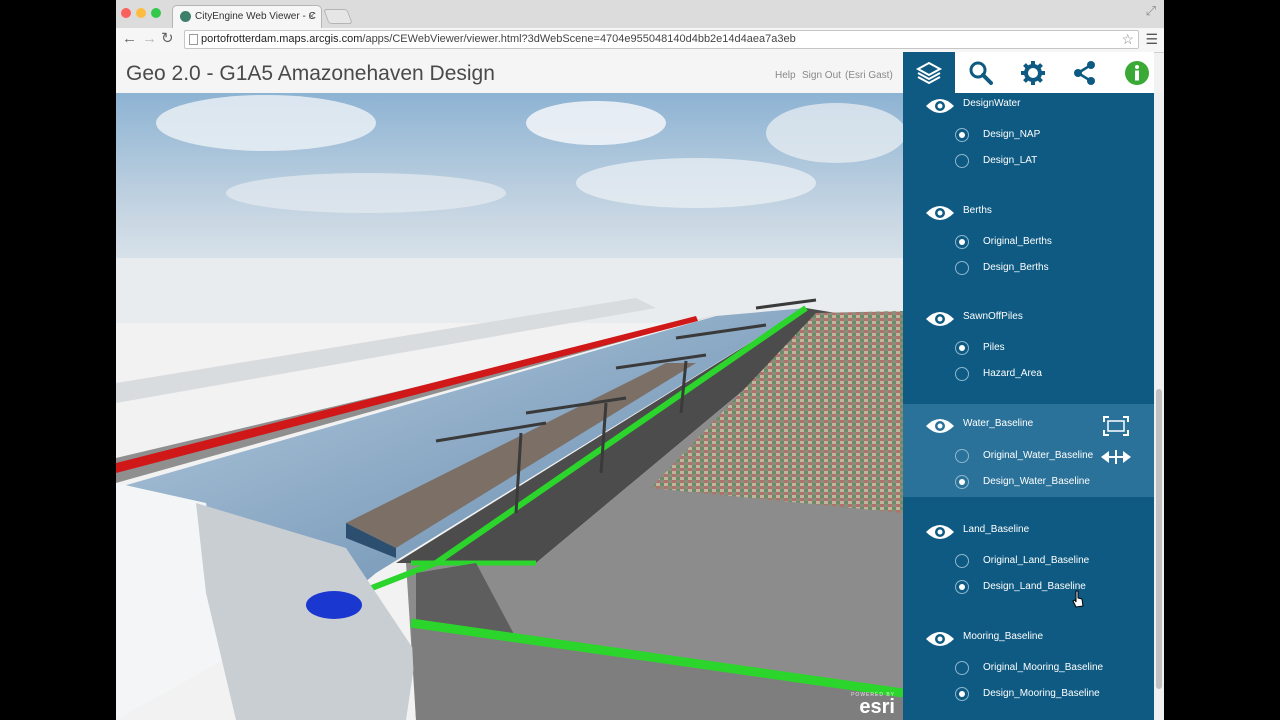 The image size is (1280, 720). Describe the element at coordinates (1151, 11) in the screenshot. I see `fullscreen-arrows-icon: ⤢` at that location.